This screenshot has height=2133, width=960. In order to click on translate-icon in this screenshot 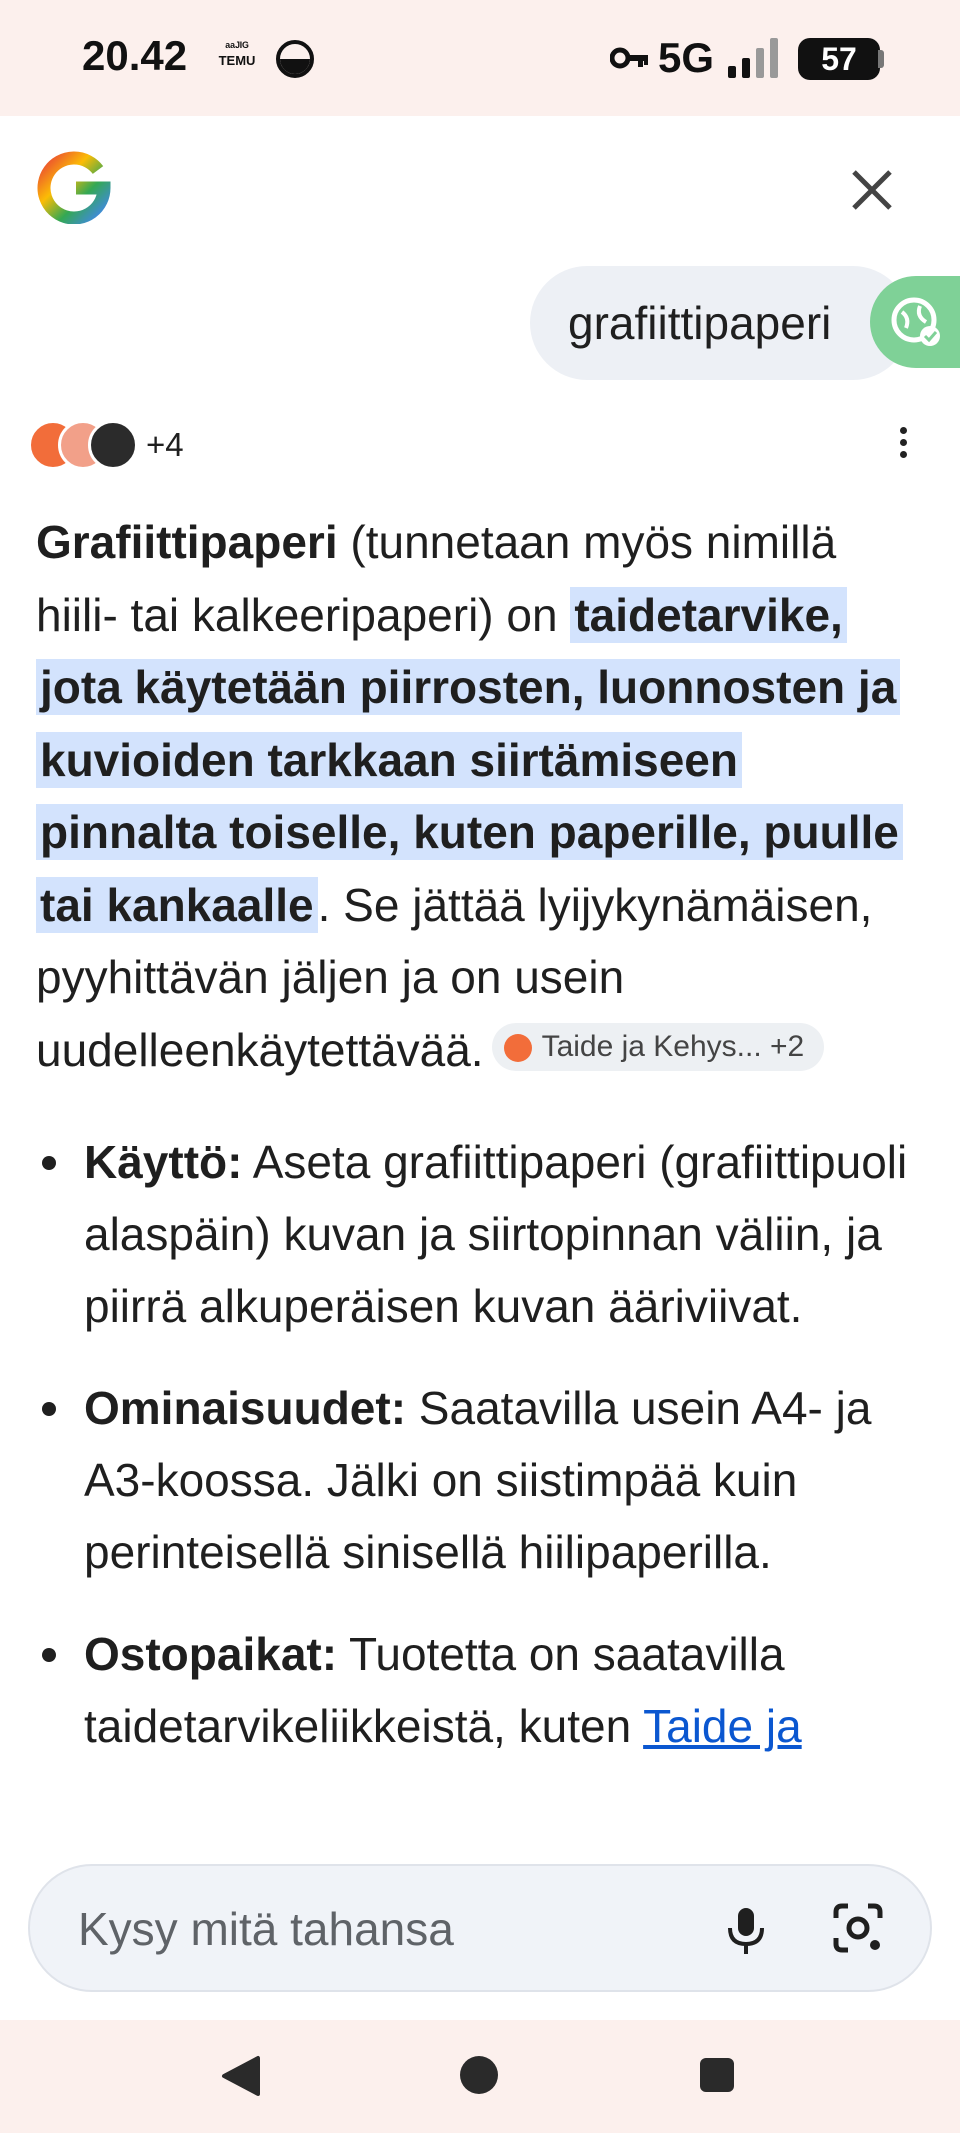, I will do `click(915, 321)`.